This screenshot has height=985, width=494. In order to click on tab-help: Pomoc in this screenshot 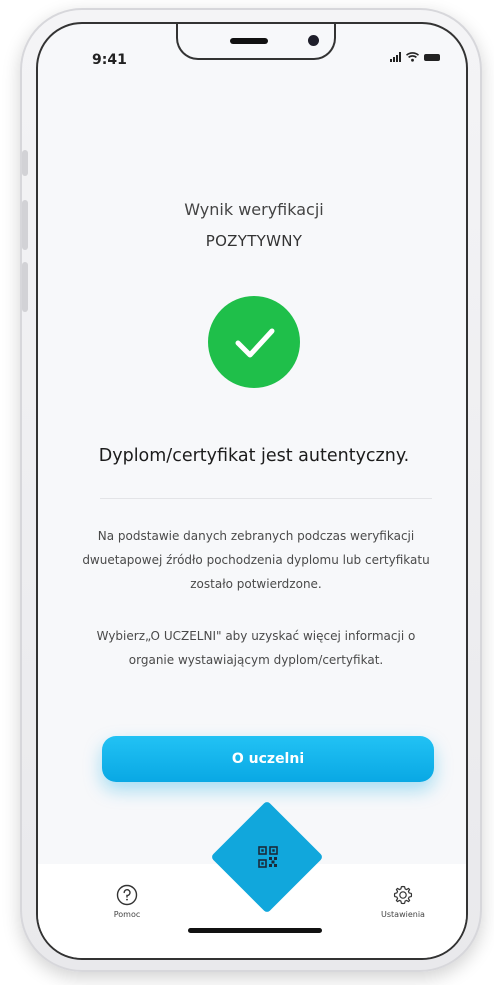, I will do `click(127, 901)`.